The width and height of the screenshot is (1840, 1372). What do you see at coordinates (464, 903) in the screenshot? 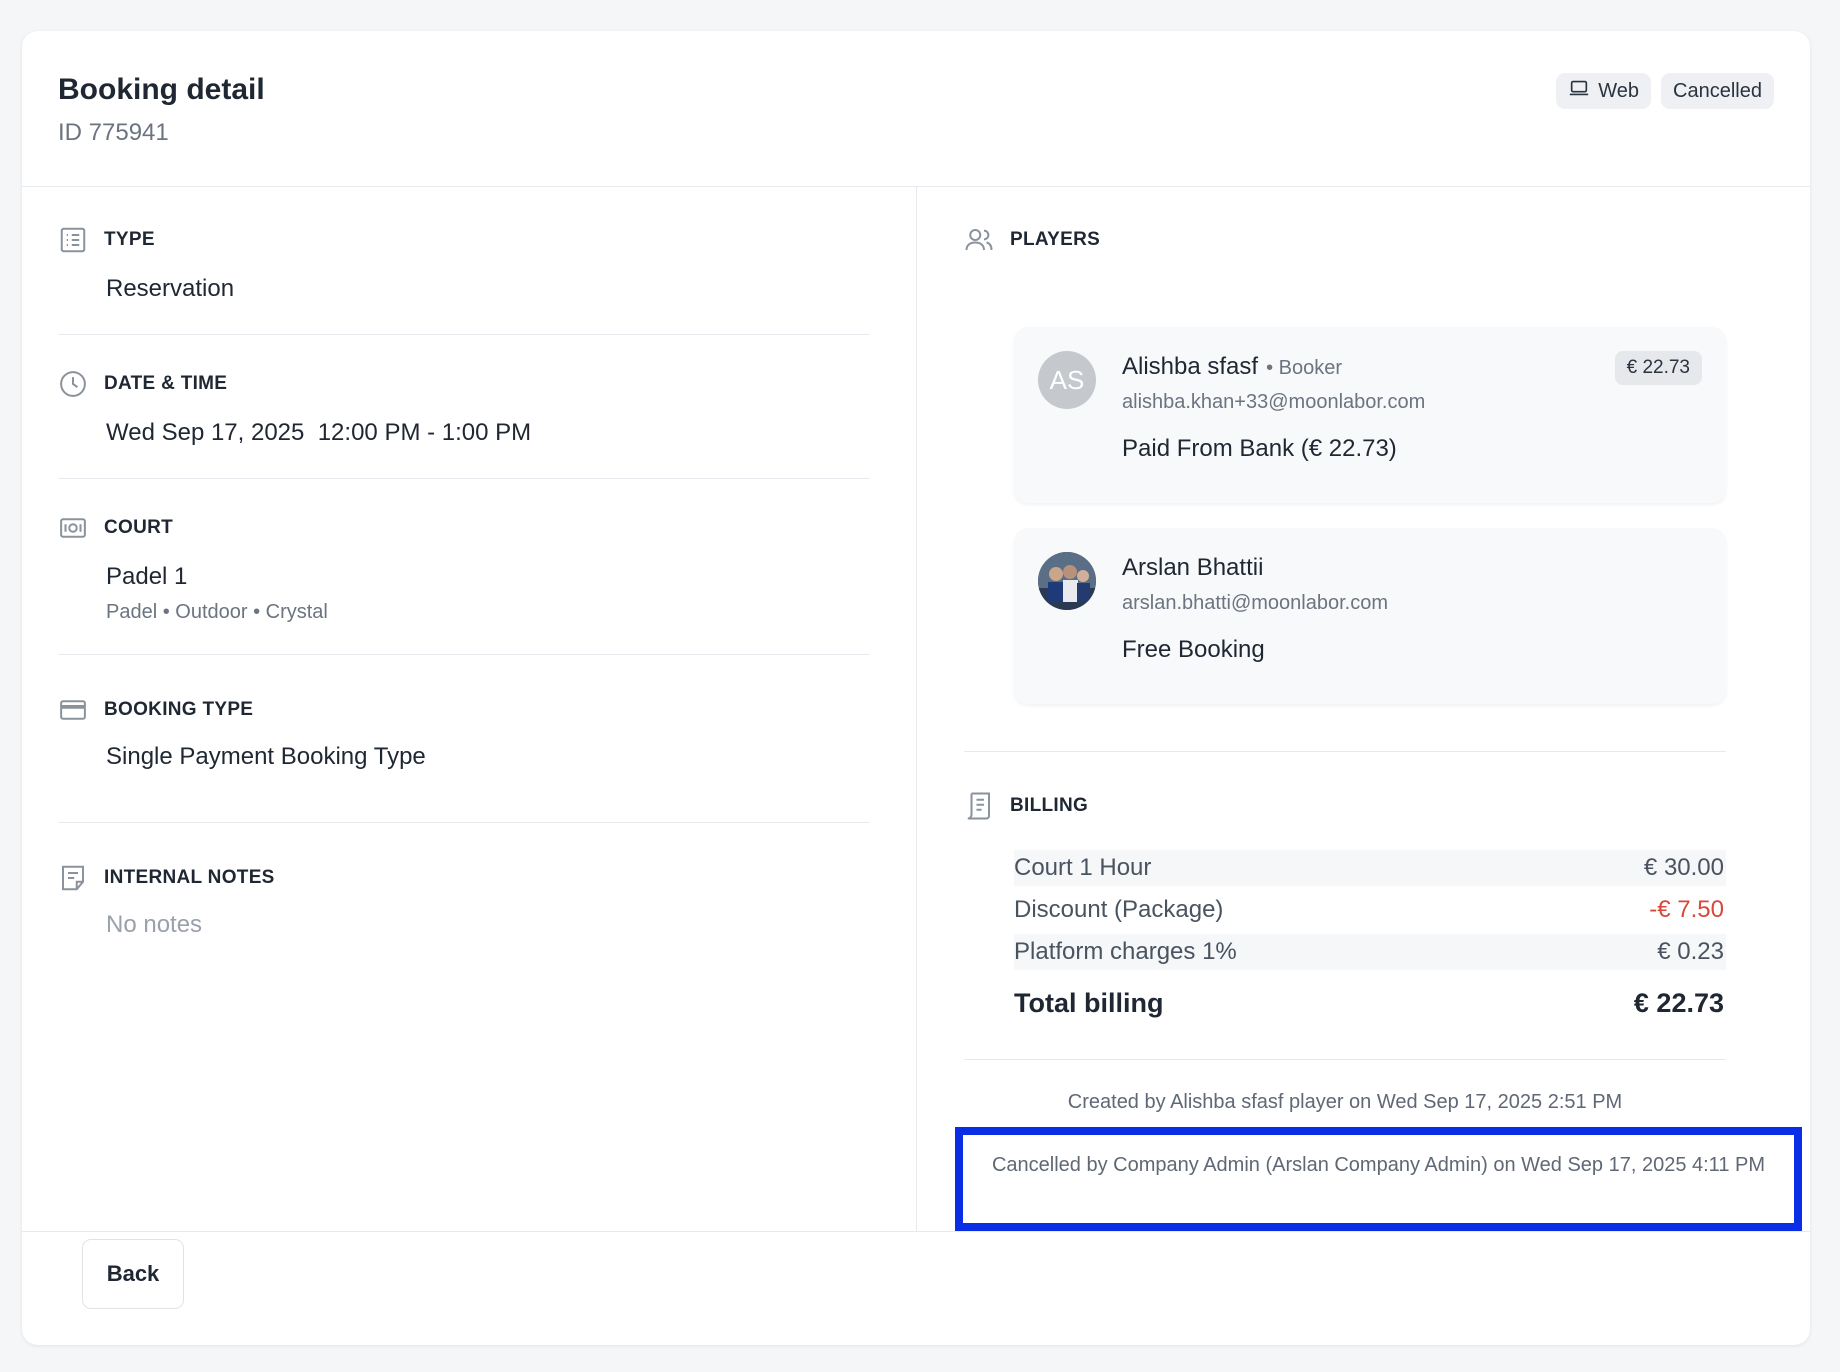
I see `internal-notes-section: INTERNAL NOTES No notes` at bounding box center [464, 903].